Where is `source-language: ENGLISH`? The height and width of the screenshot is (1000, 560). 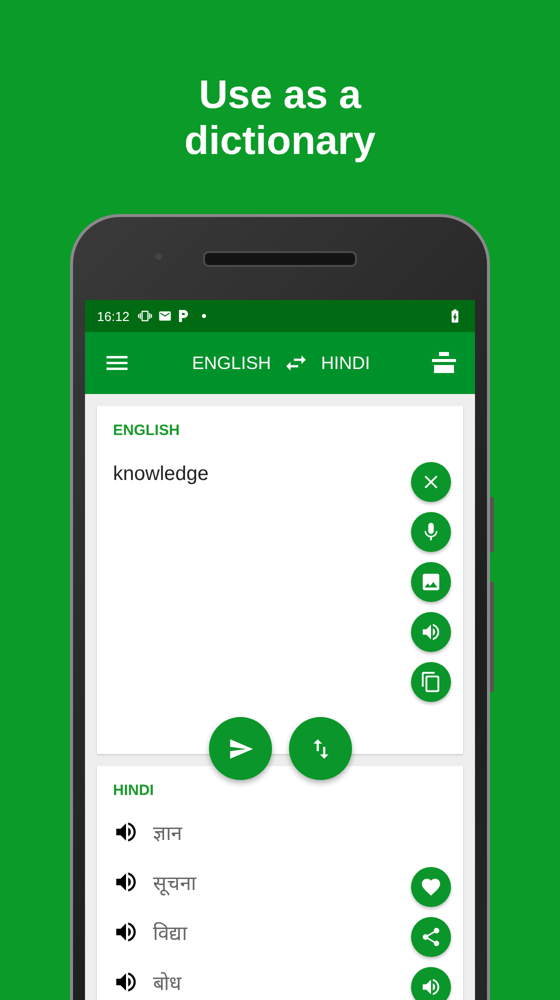 source-language: ENGLISH is located at coordinates (232, 363).